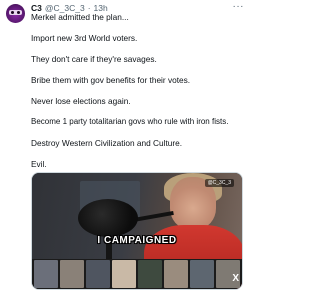 The width and height of the screenshot is (320, 293). I want to click on avatar-right-eye, so click(18, 12).